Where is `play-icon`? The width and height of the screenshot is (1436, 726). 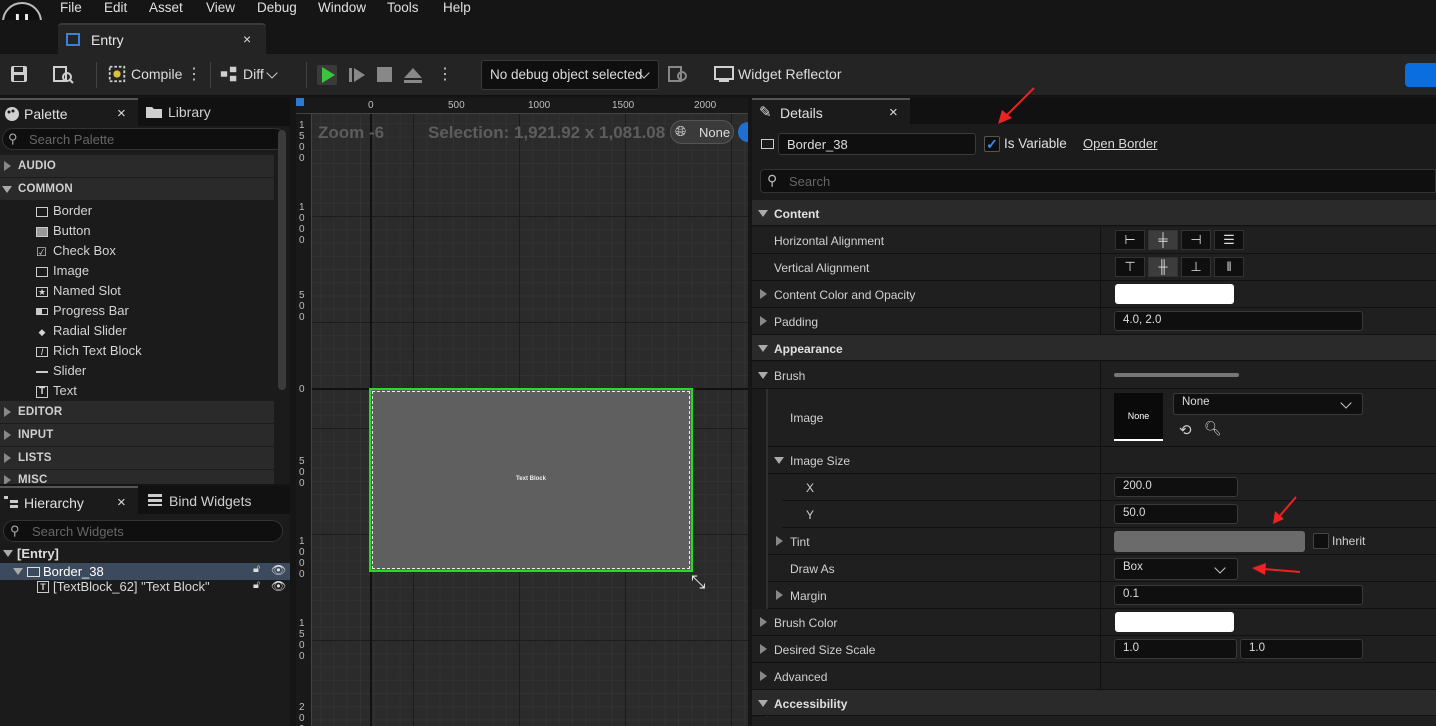 play-icon is located at coordinates (327, 75).